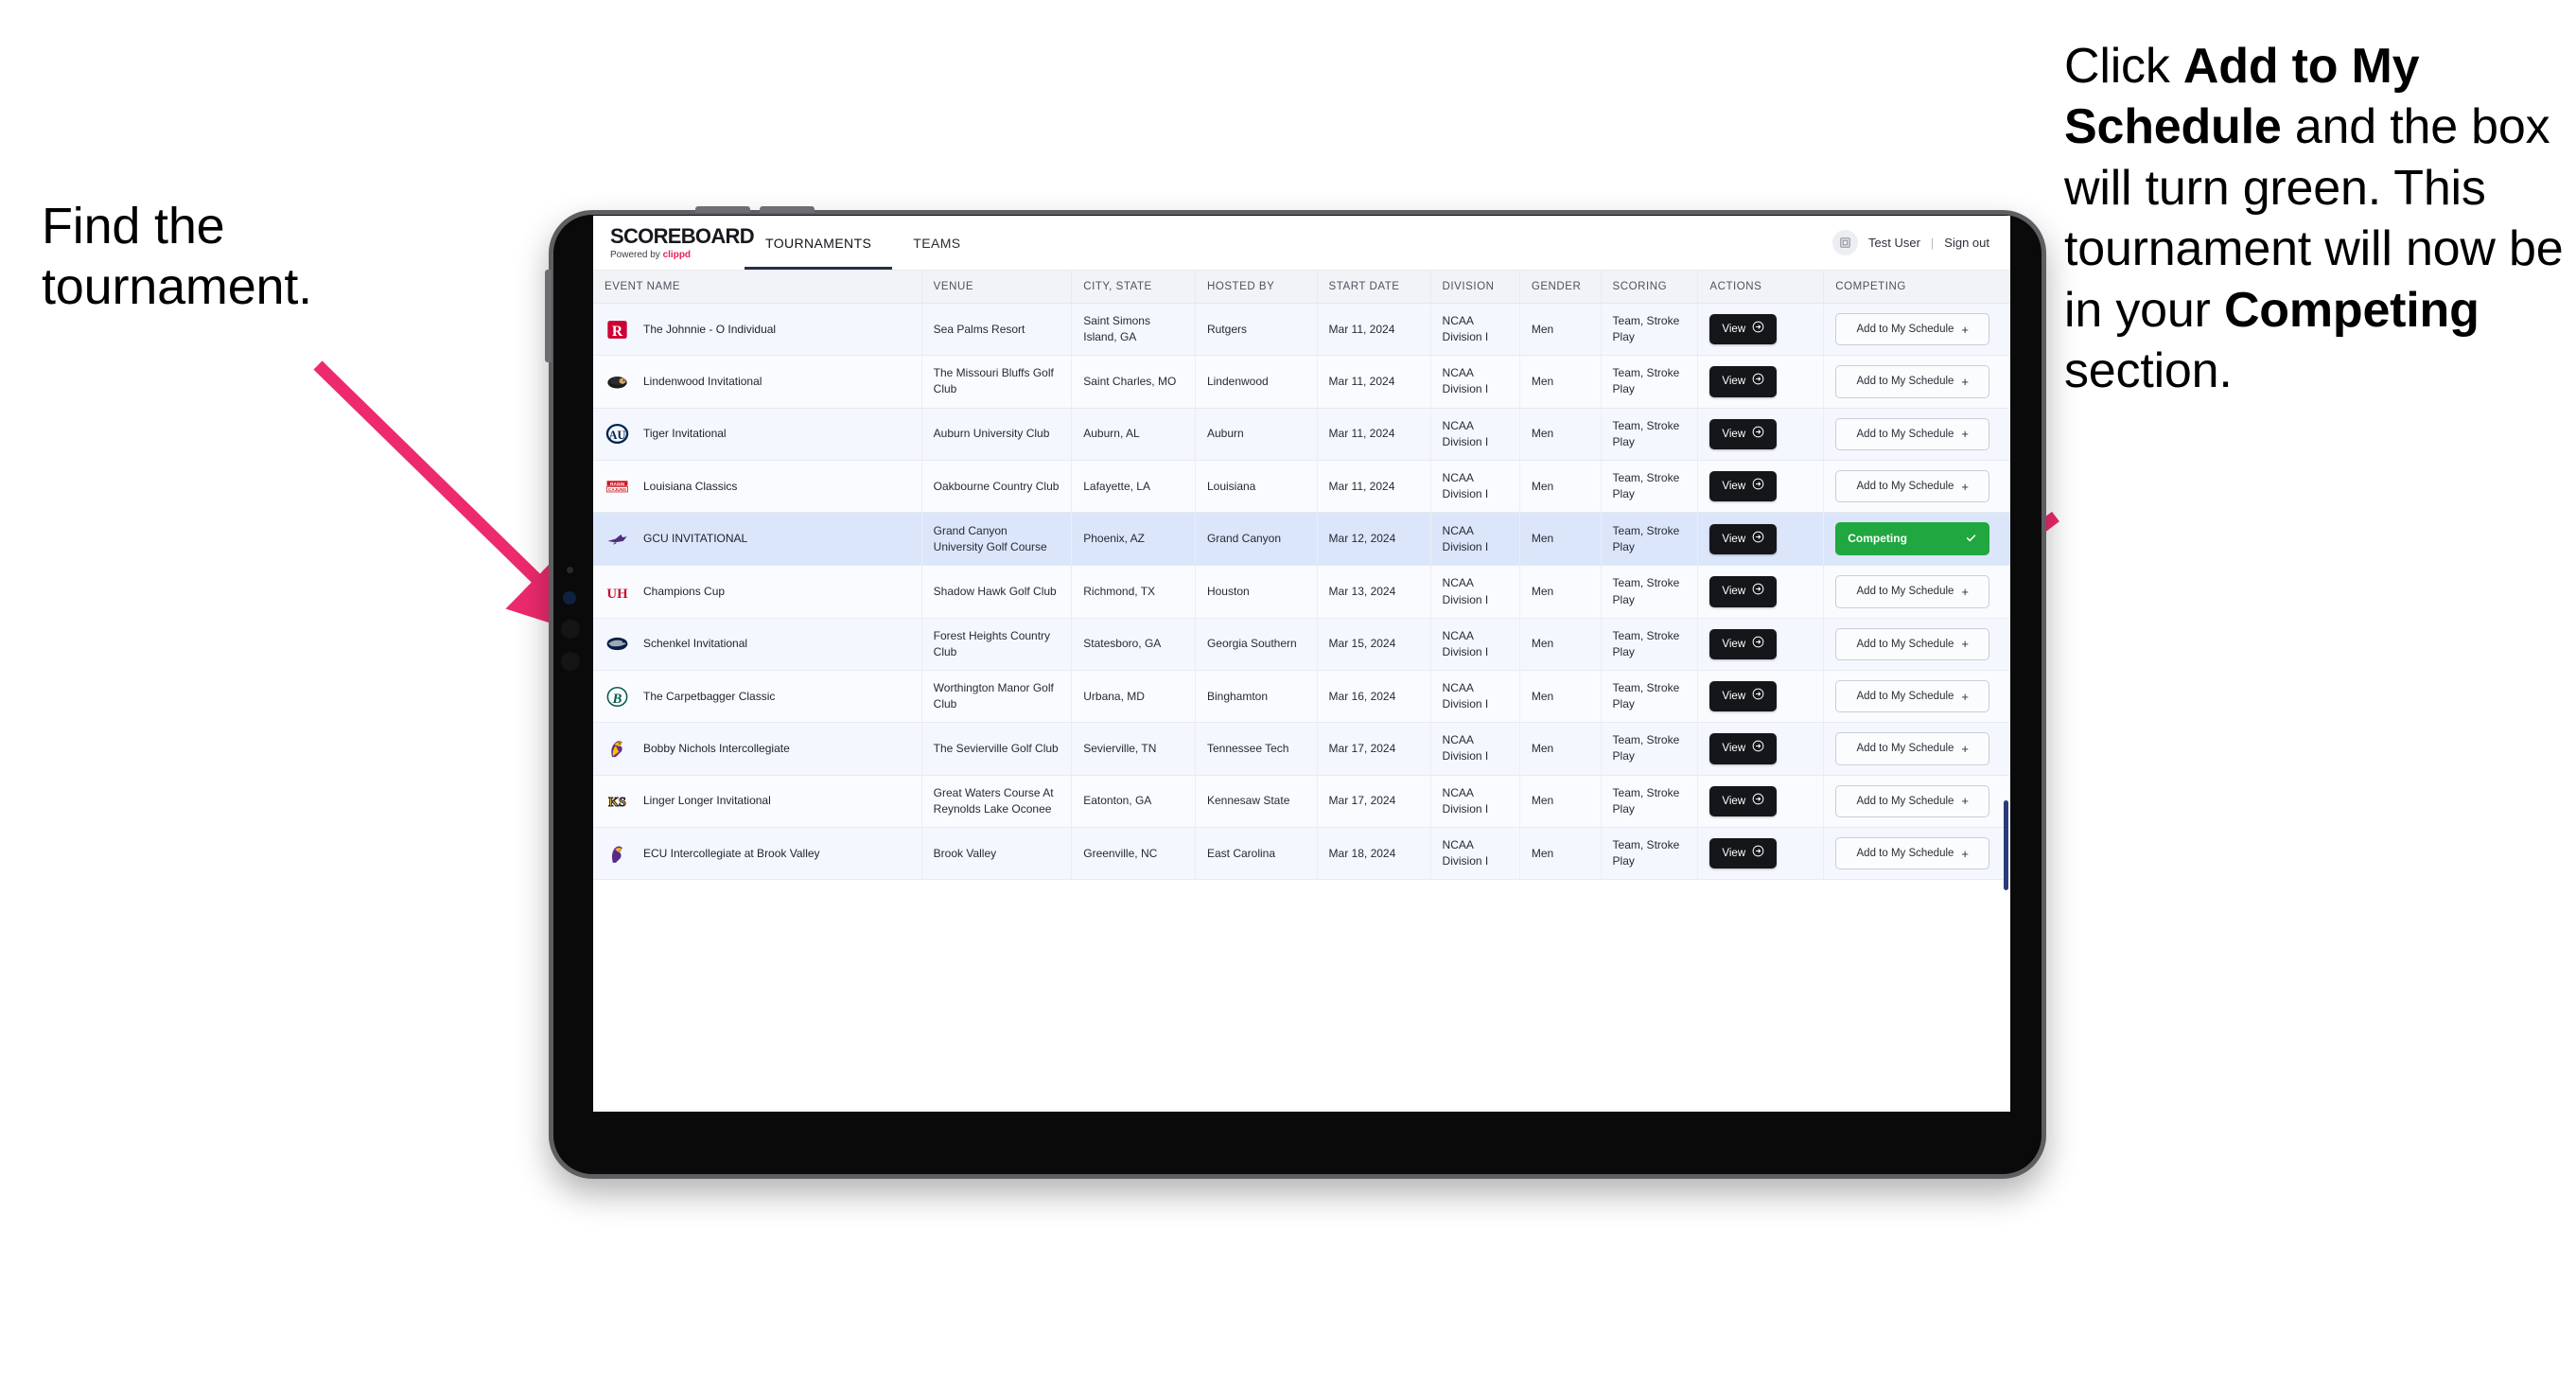 Image resolution: width=2576 pixels, height=1386 pixels. I want to click on power-button, so click(549, 316).